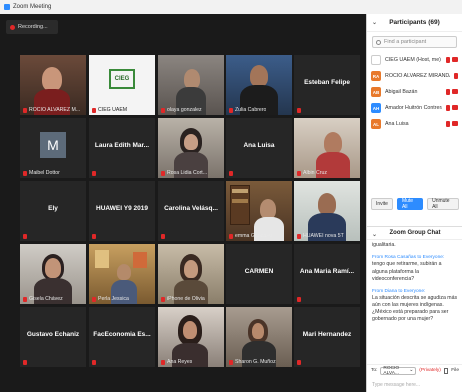  What do you see at coordinates (376, 92) in the screenshot?
I see `avatar: AB` at bounding box center [376, 92].